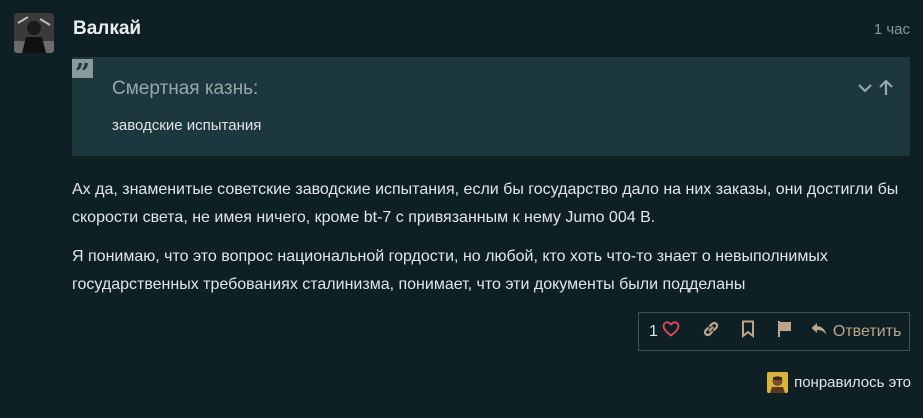  I want to click on liker-avatar, so click(778, 382).